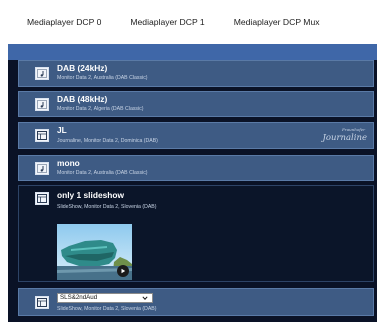 The width and height of the screenshot is (377, 322). I want to click on service-subtitle: Monitor Data 2, Algeria (DAB Classic), so click(100, 109).